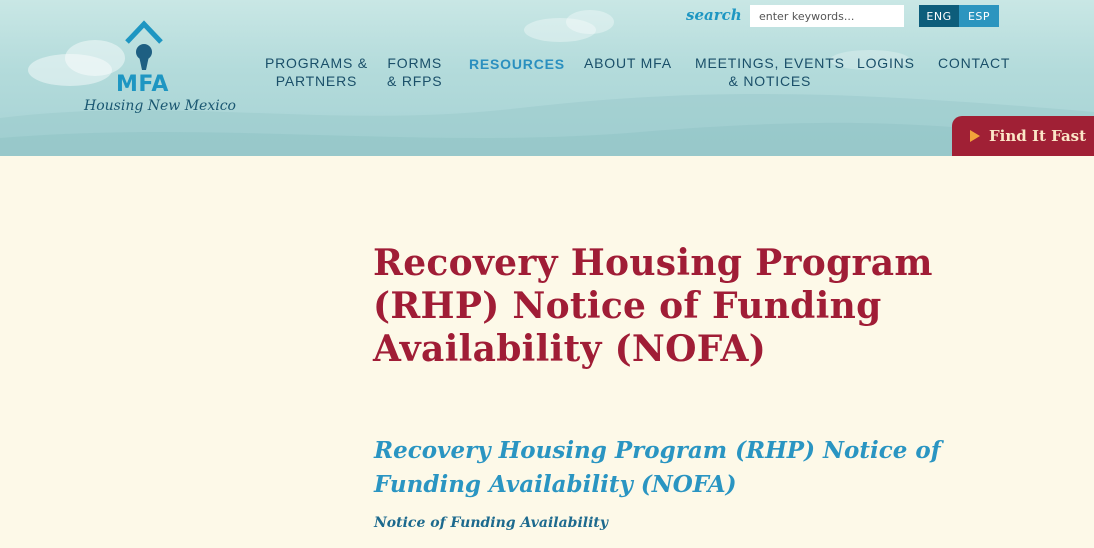 The width and height of the screenshot is (1094, 548). I want to click on find-it-fast-label: Find It Fast, so click(1038, 136).